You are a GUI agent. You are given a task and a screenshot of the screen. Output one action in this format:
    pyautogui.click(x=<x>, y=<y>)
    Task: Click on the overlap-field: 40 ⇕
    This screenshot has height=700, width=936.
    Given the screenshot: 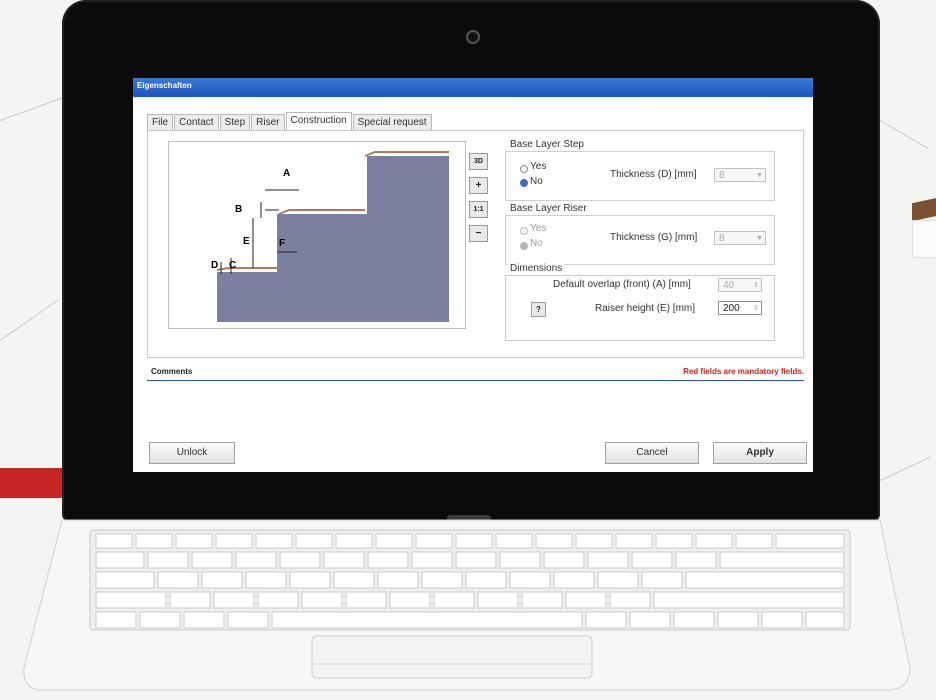 What is the action you would take?
    pyautogui.click(x=740, y=285)
    